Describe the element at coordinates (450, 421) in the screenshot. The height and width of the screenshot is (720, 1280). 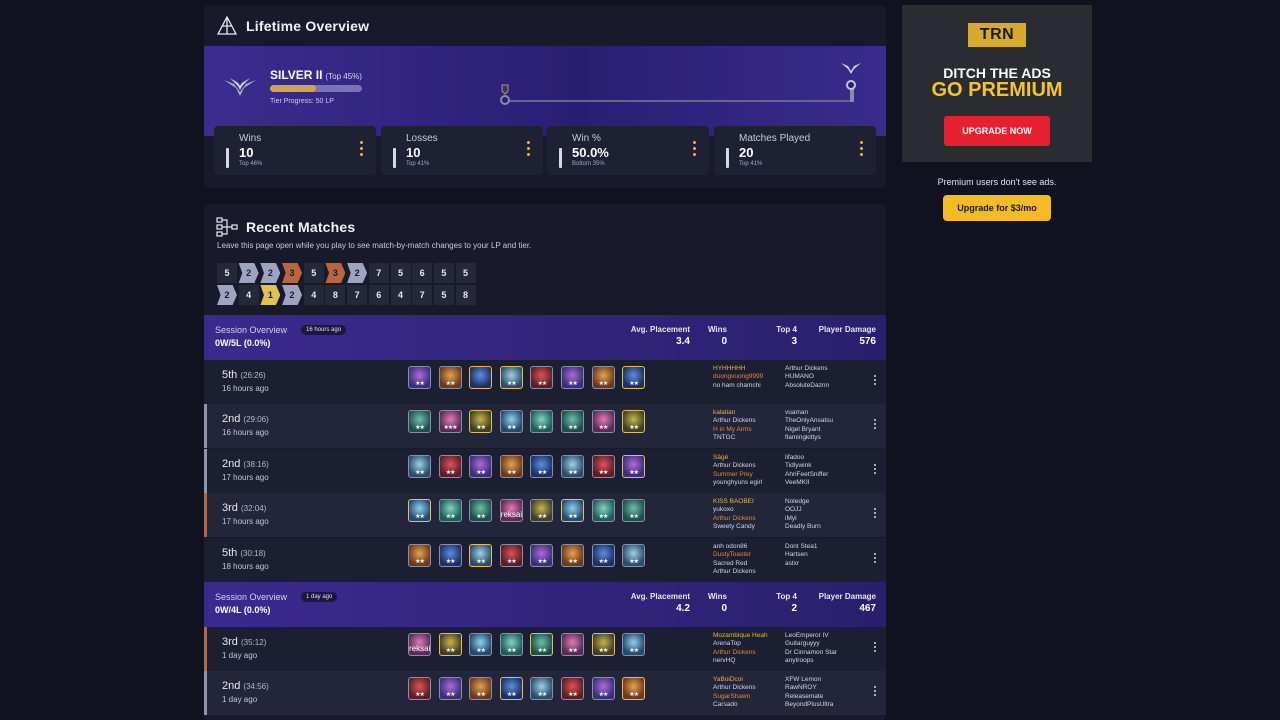
I see `champion-unit-icon: ★★★` at that location.